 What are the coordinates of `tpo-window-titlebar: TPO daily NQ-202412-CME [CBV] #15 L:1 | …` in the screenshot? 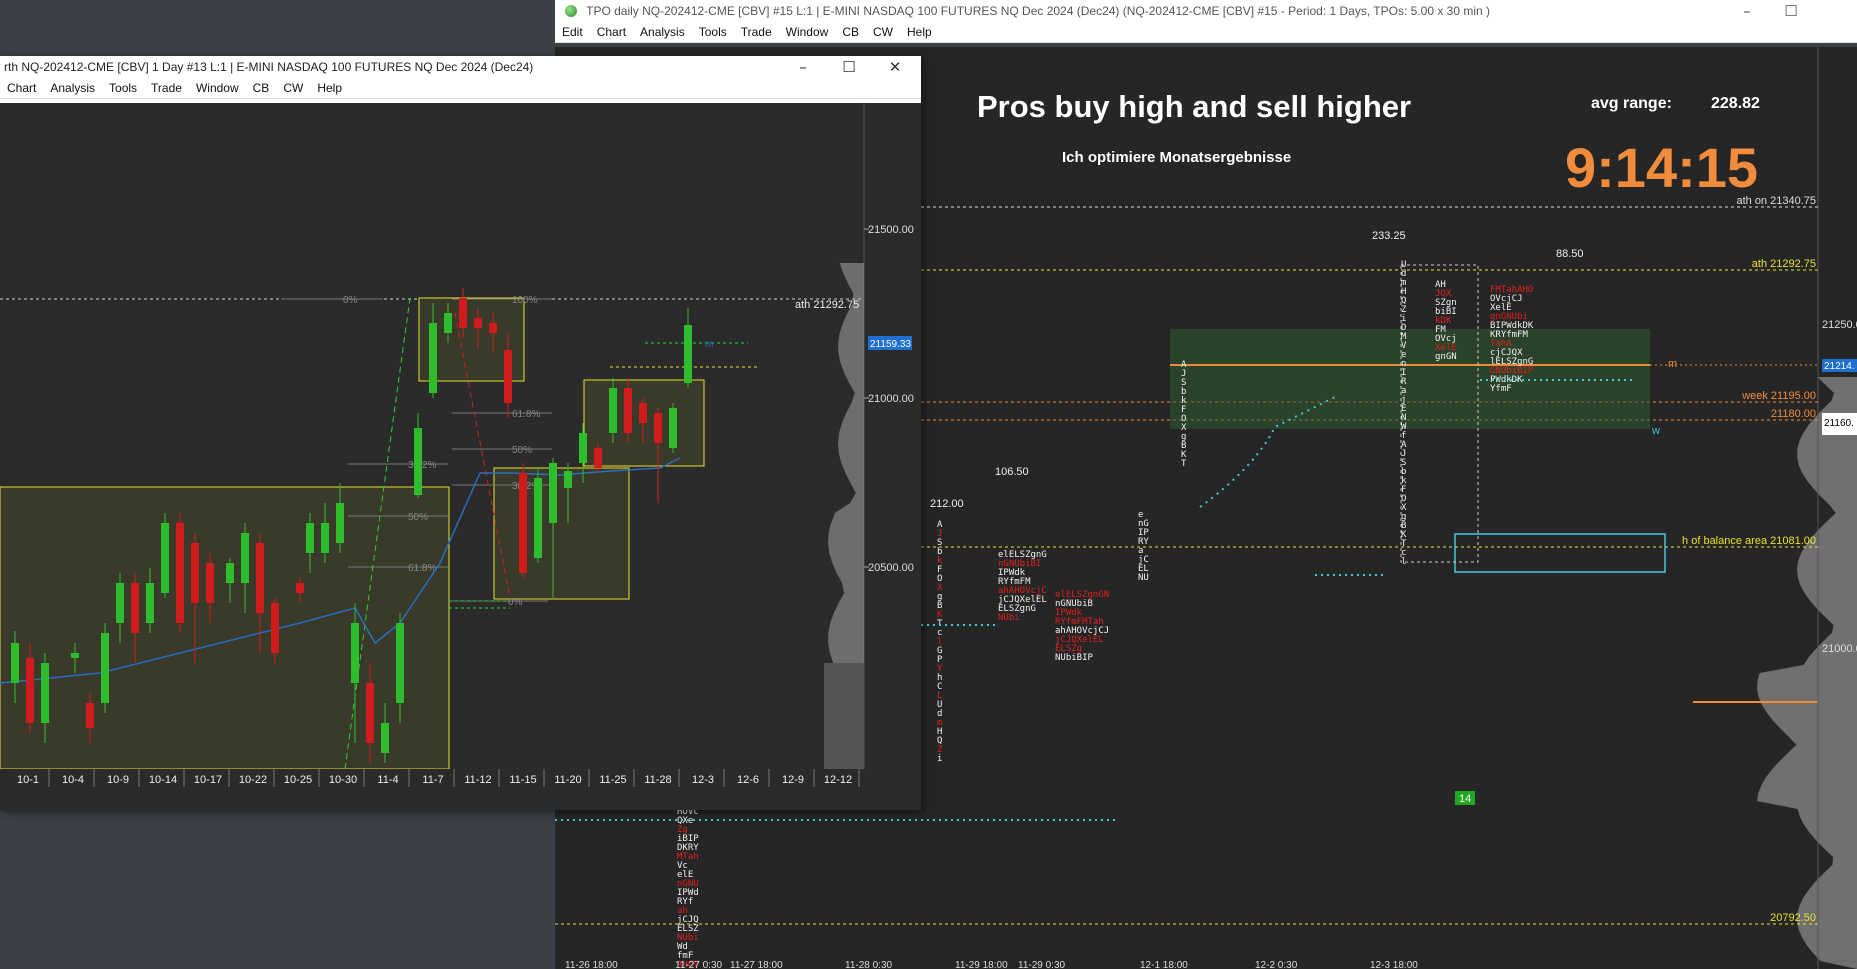 It's located at (1206, 11).